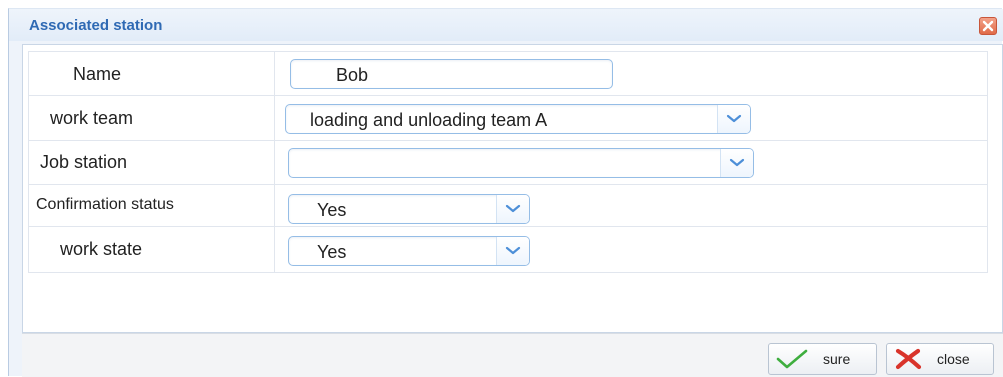 This screenshot has height=377, width=1003. I want to click on work-team-value: loading and unloading team A, so click(429, 120).